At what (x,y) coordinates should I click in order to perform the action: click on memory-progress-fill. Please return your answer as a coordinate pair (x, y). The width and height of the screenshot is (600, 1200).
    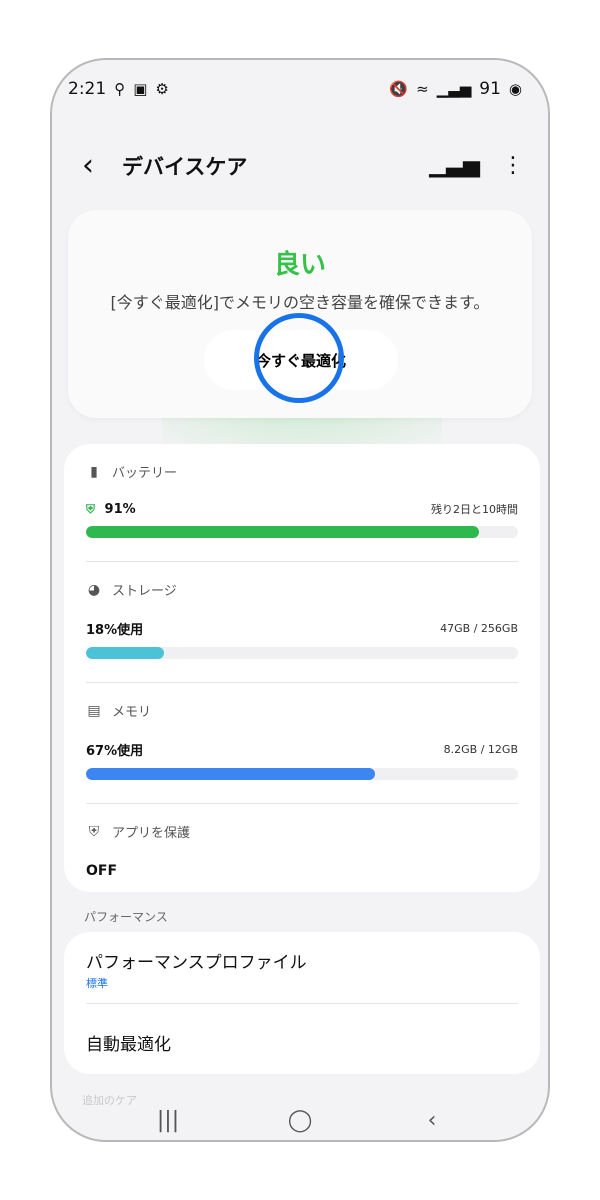
    Looking at the image, I should click on (231, 774).